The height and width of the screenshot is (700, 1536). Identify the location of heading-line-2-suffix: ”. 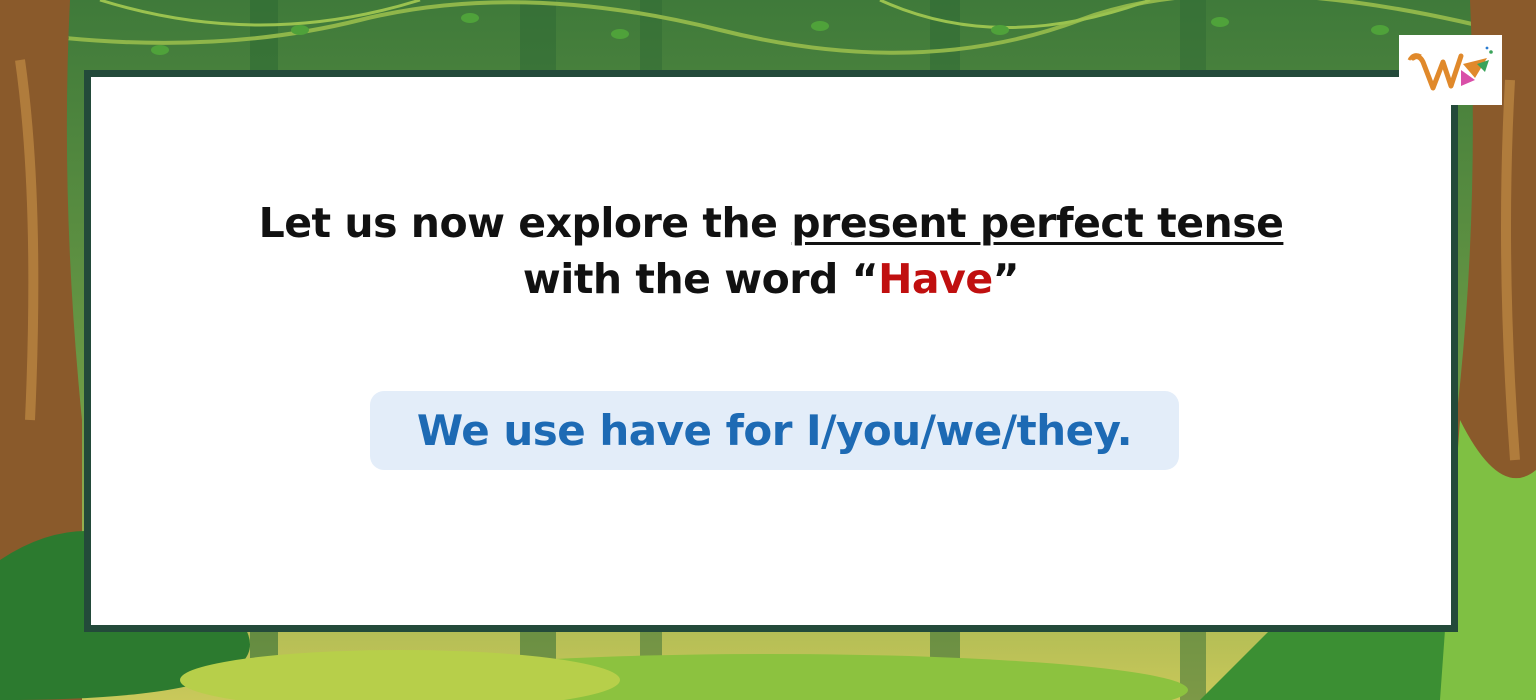
(1006, 279).